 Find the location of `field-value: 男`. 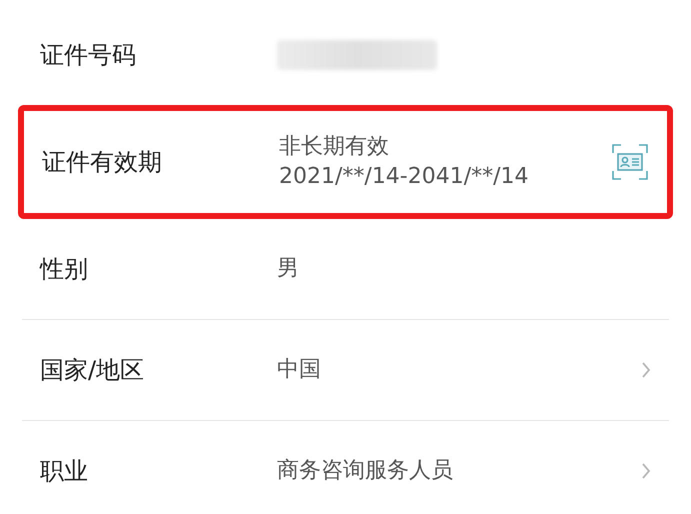

field-value: 男 is located at coordinates (288, 269).